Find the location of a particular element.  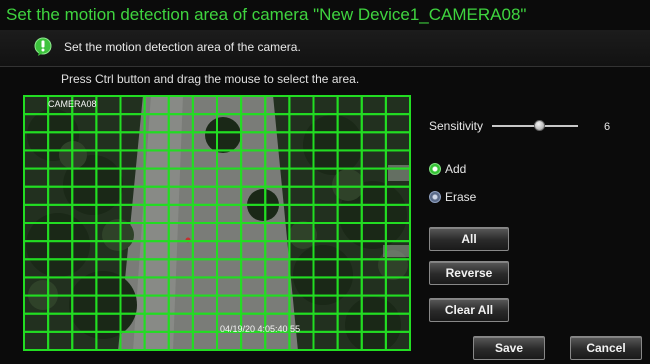

mode-add-radio: Add is located at coordinates (469, 170).